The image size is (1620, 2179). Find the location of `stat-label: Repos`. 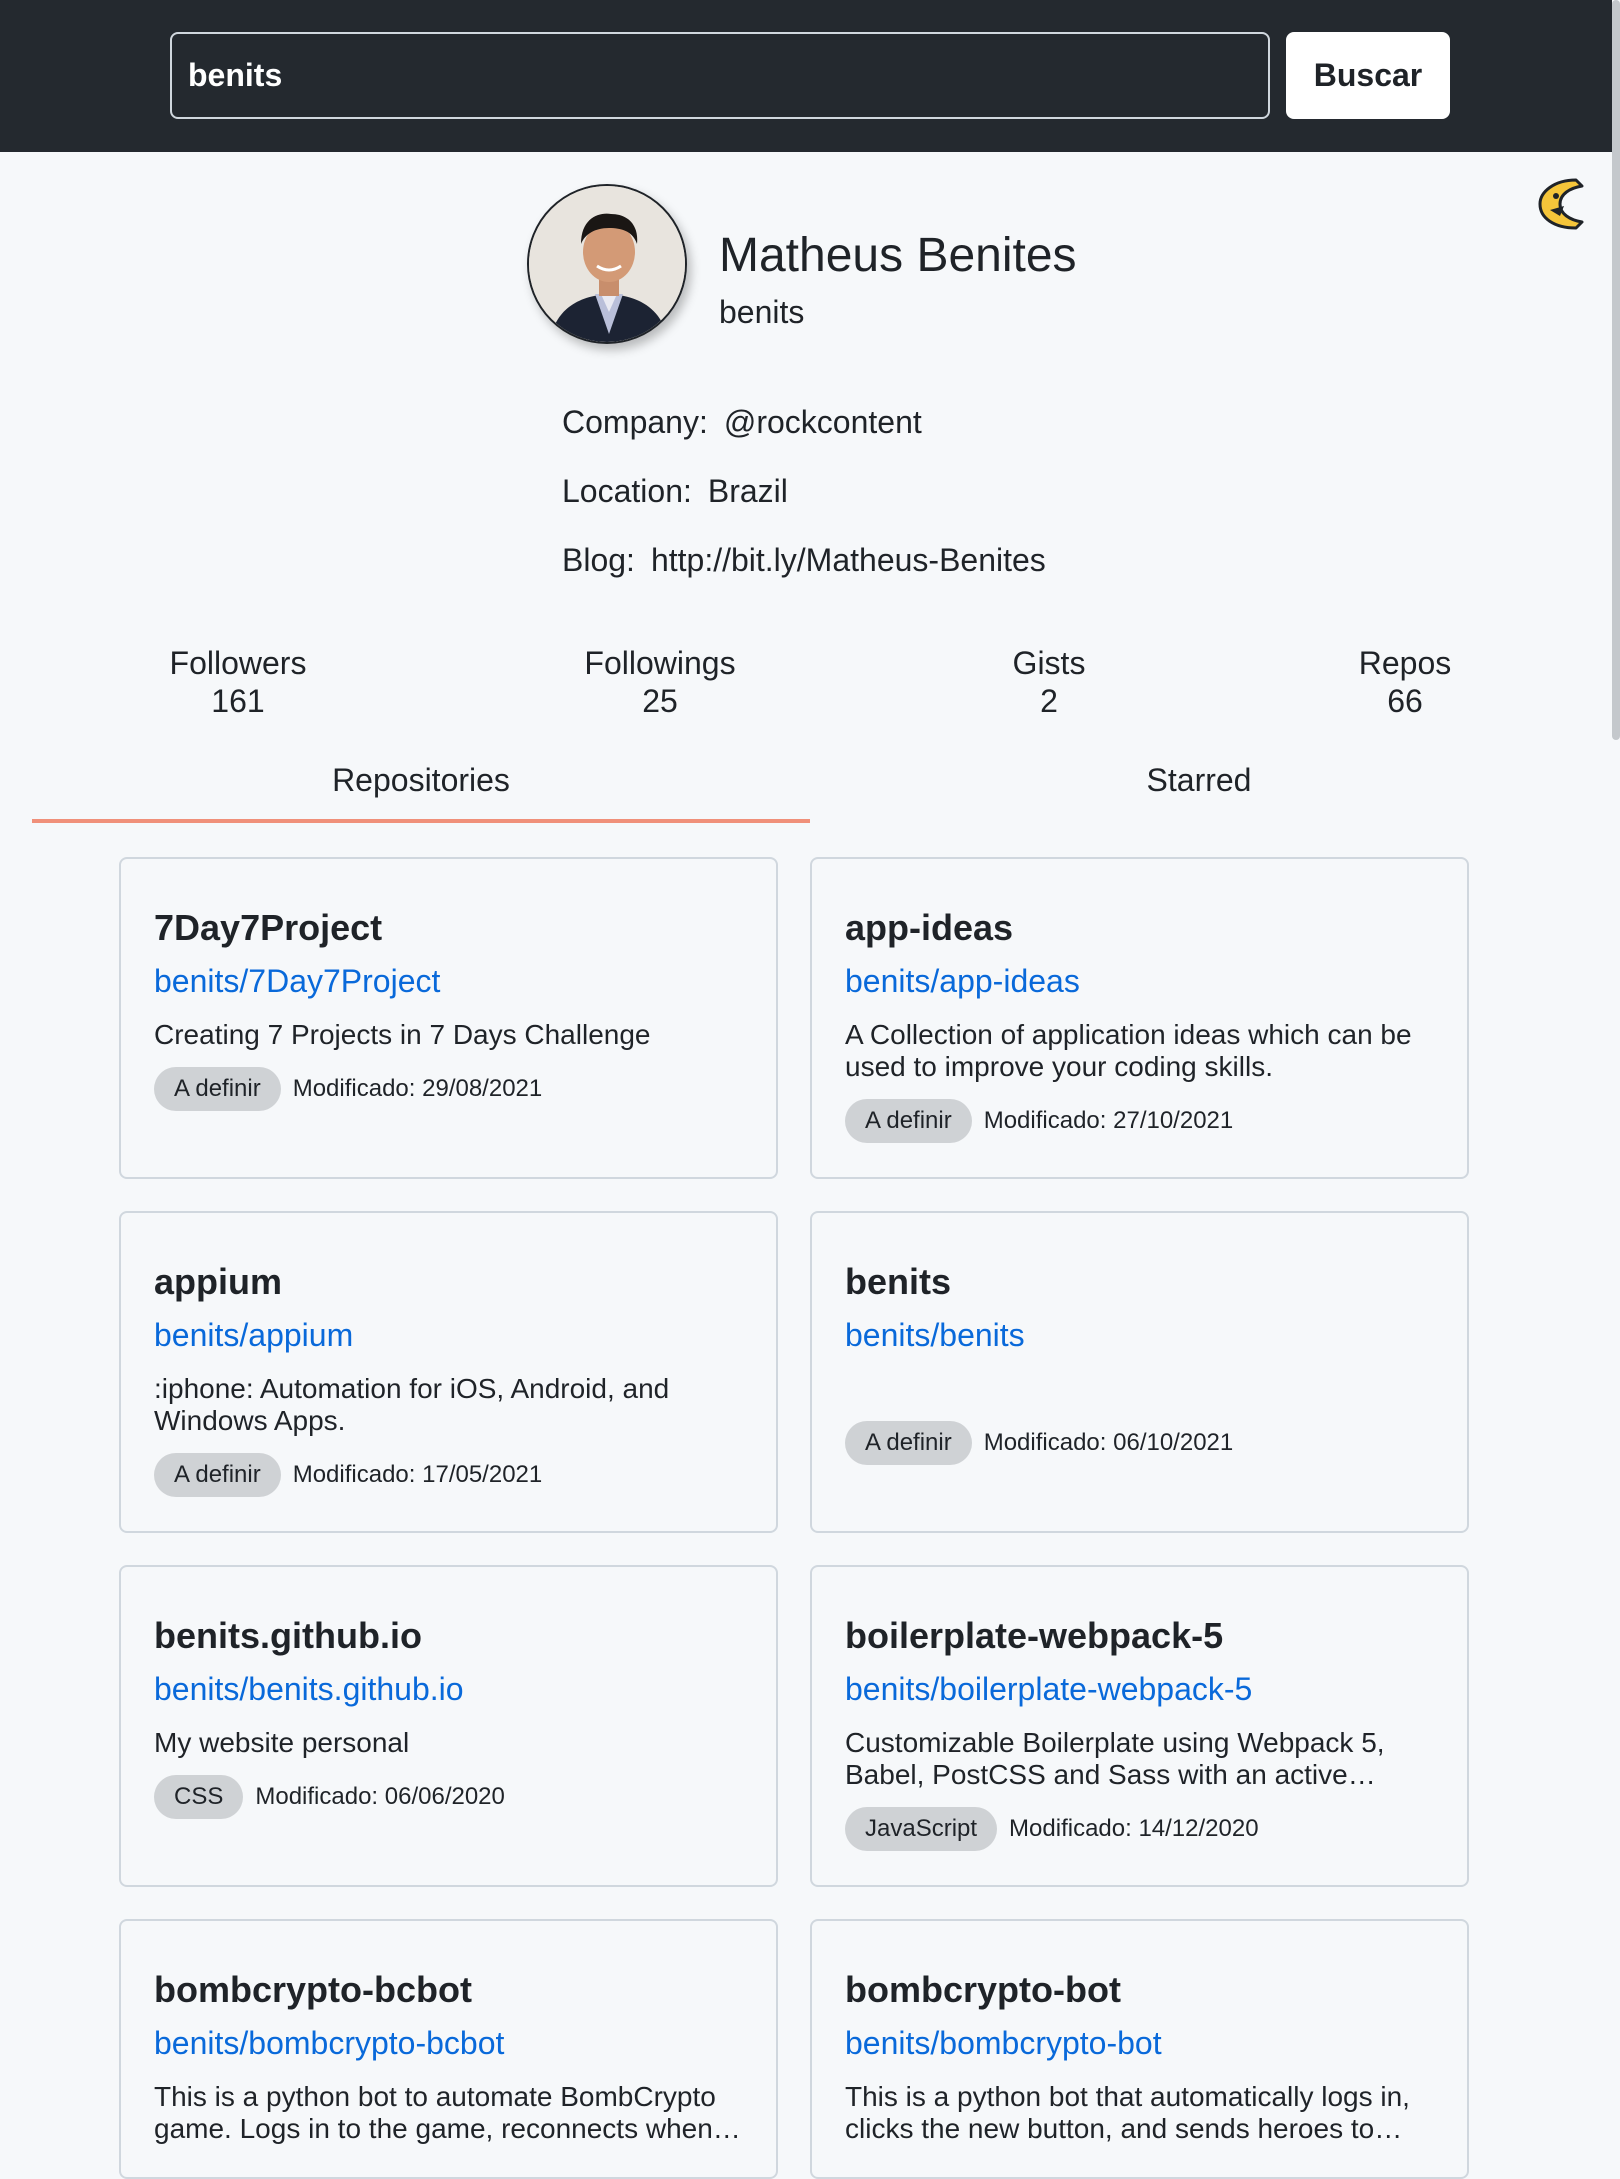

stat-label: Repos is located at coordinates (1405, 663).